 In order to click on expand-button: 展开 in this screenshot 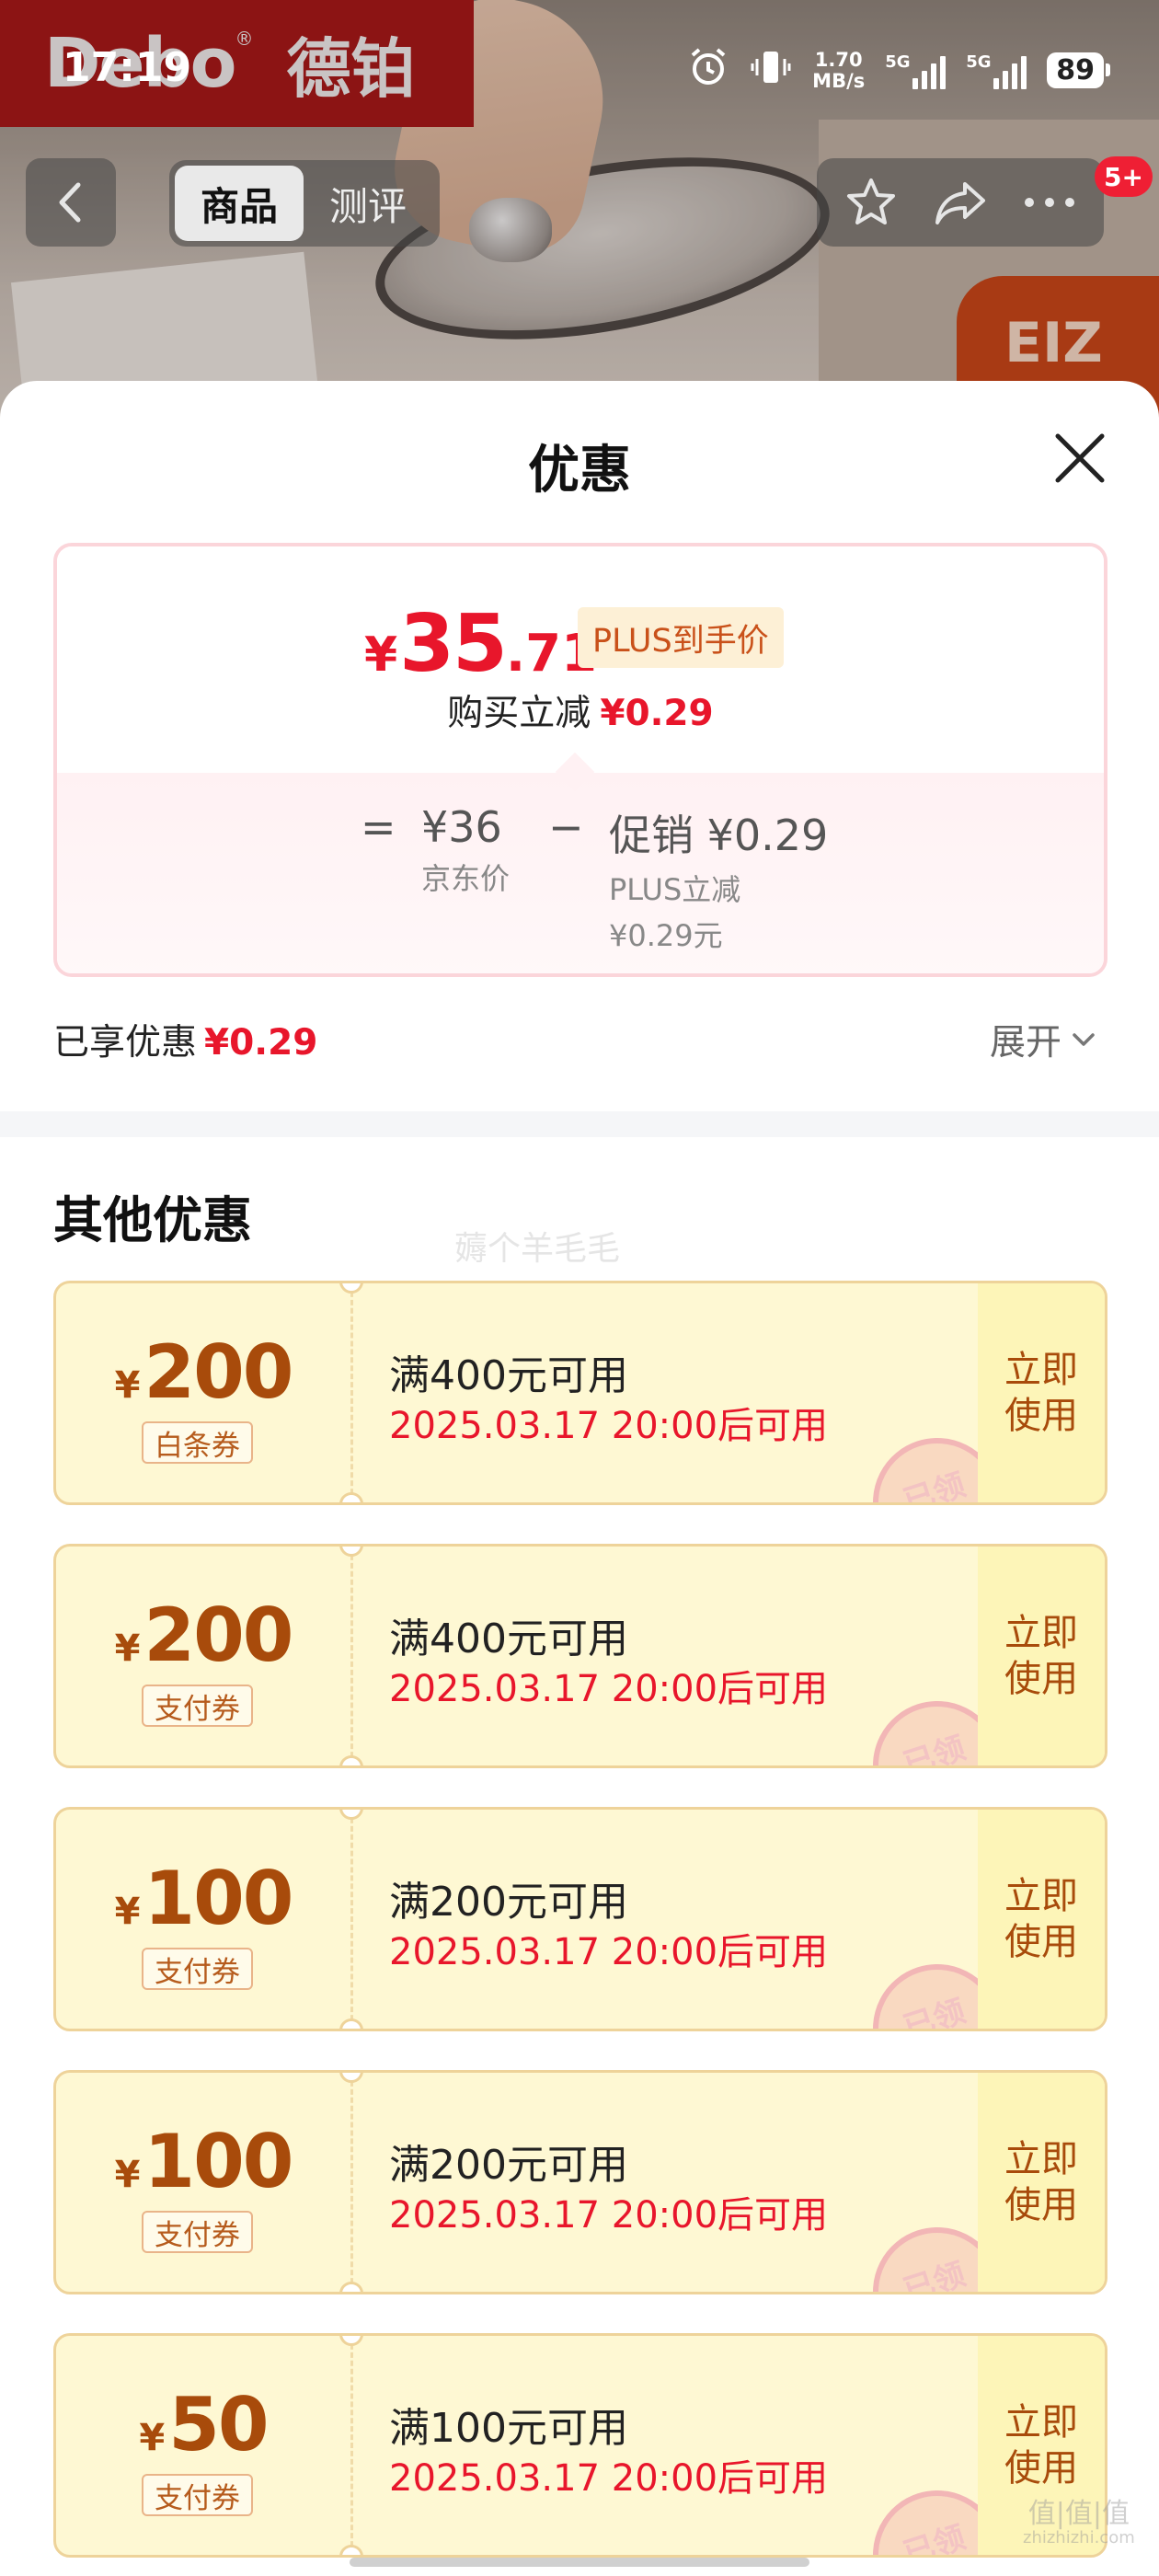, I will do `click(1045, 1039)`.